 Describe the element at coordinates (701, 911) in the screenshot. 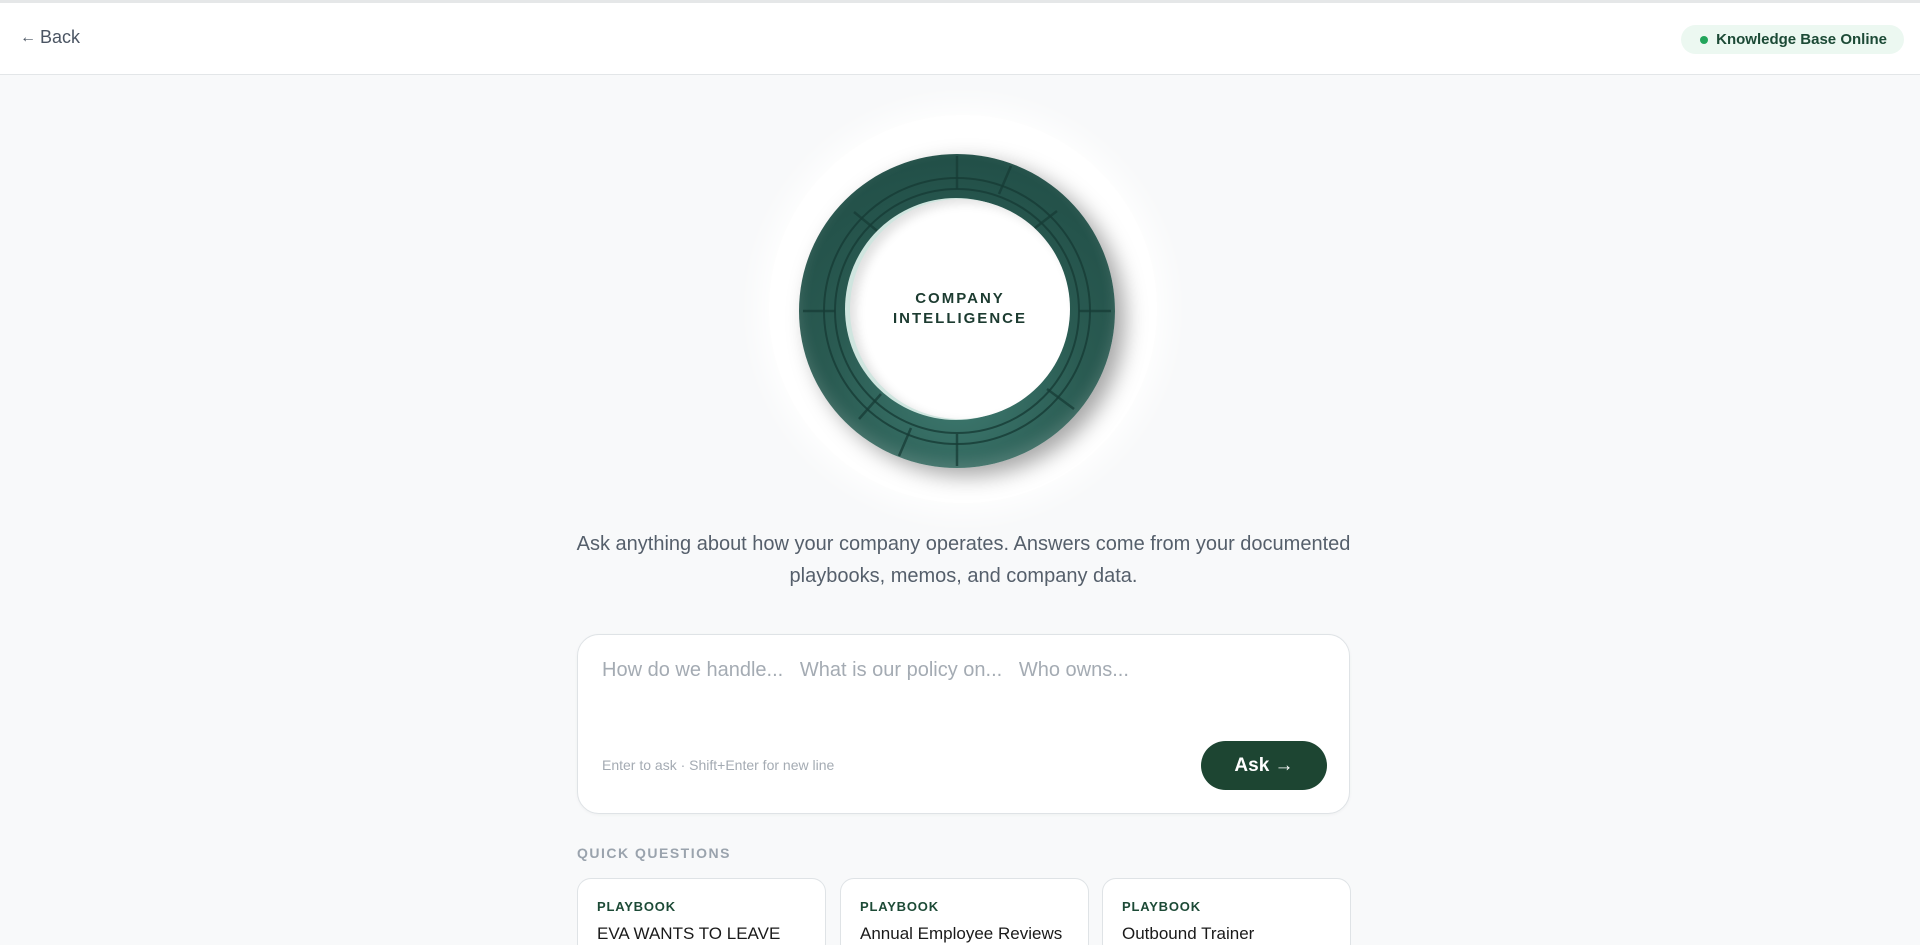

I see `quick-question-card: PLAYBOOK EVA WANTS TO LEAVE` at that location.